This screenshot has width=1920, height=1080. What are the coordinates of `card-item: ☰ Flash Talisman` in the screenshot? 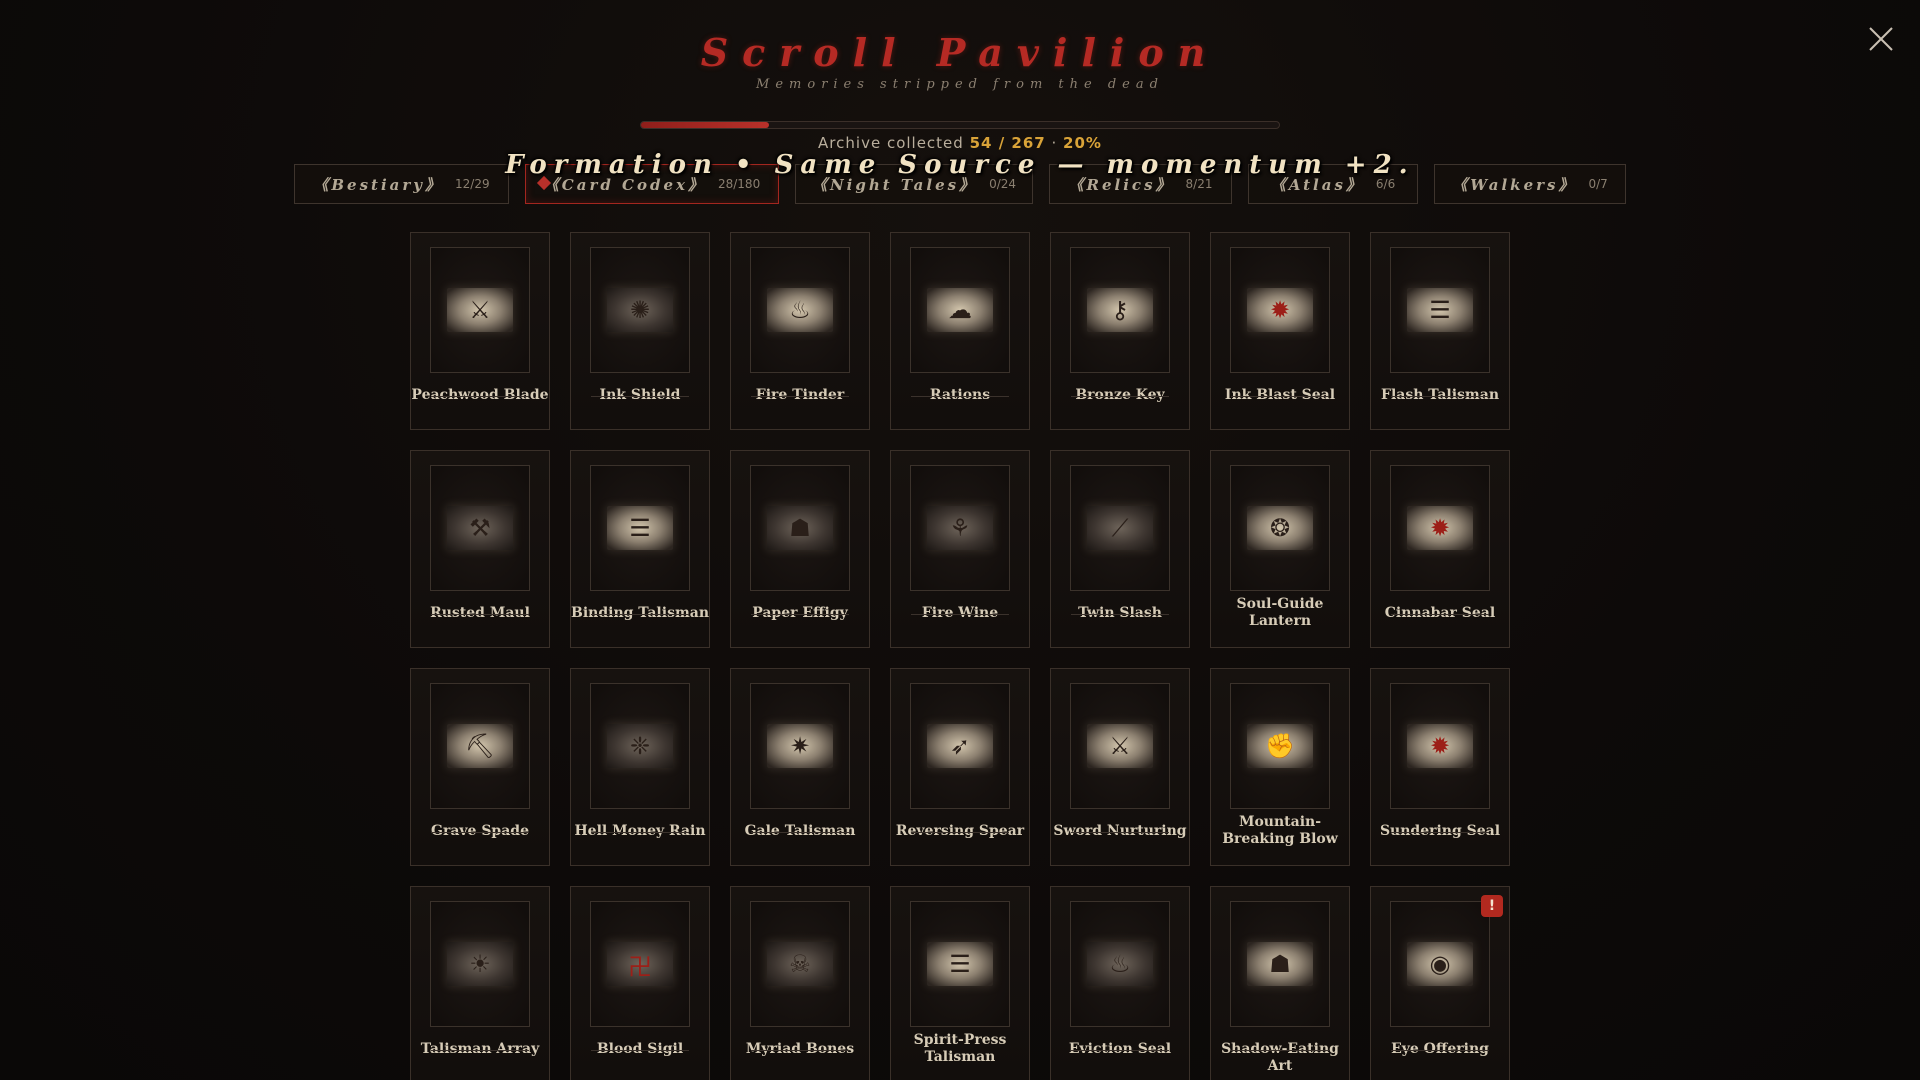 It's located at (1440, 331).